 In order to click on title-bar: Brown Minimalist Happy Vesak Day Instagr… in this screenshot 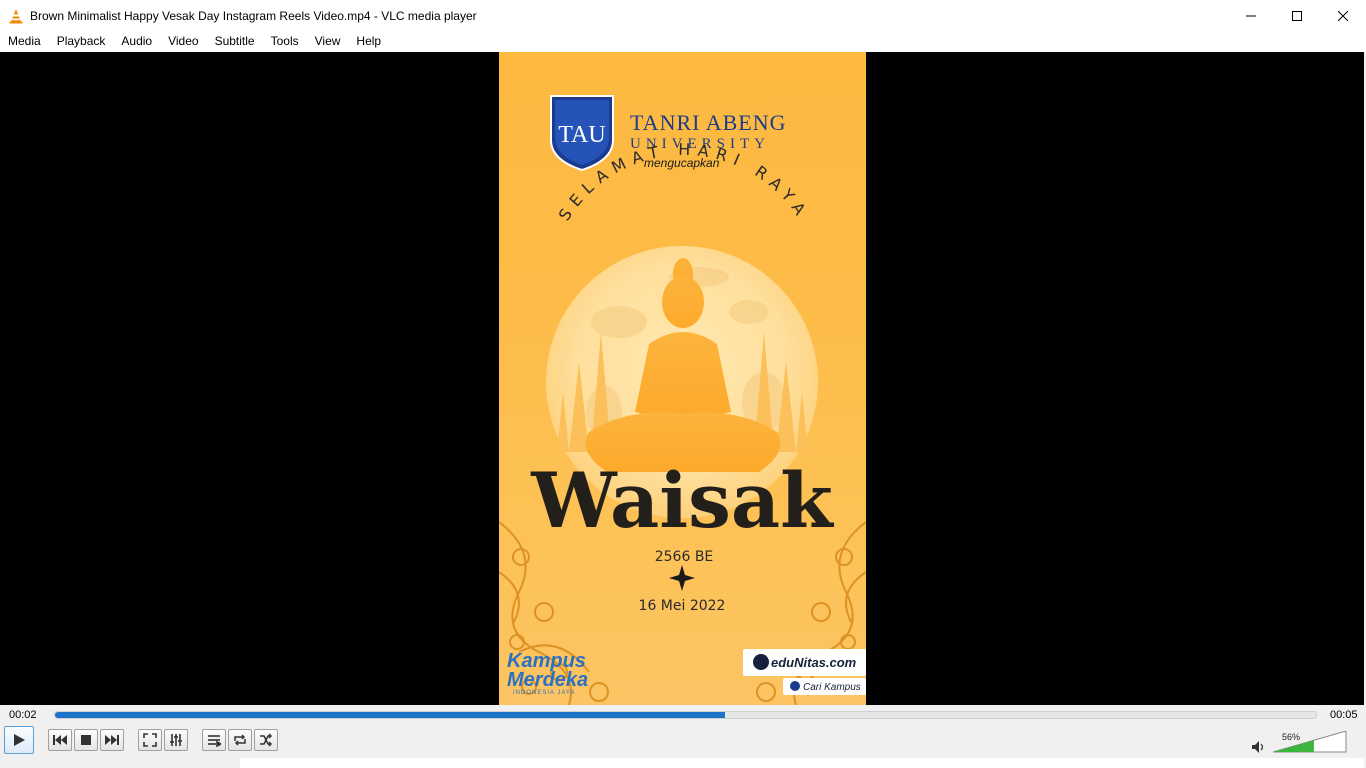, I will do `click(683, 15)`.